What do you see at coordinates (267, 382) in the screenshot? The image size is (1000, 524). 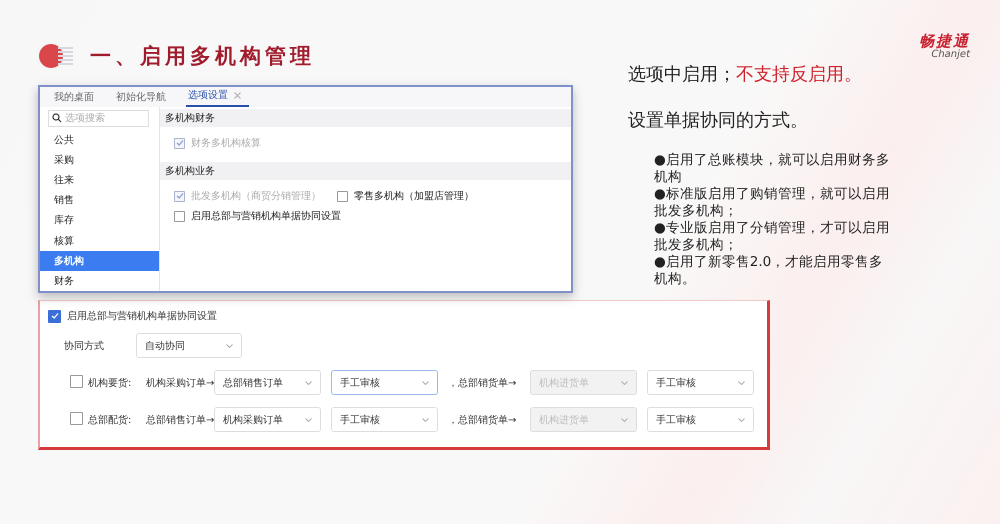 I see `dropdown: 总部销售订单` at bounding box center [267, 382].